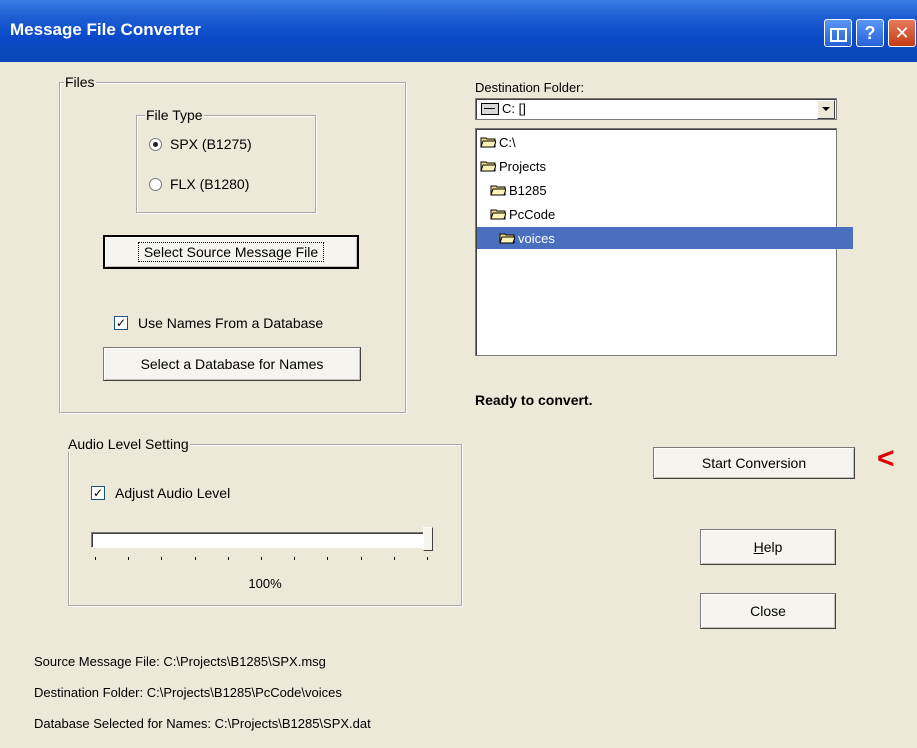 The image size is (917, 748). I want to click on restore-icon, so click(838, 35).